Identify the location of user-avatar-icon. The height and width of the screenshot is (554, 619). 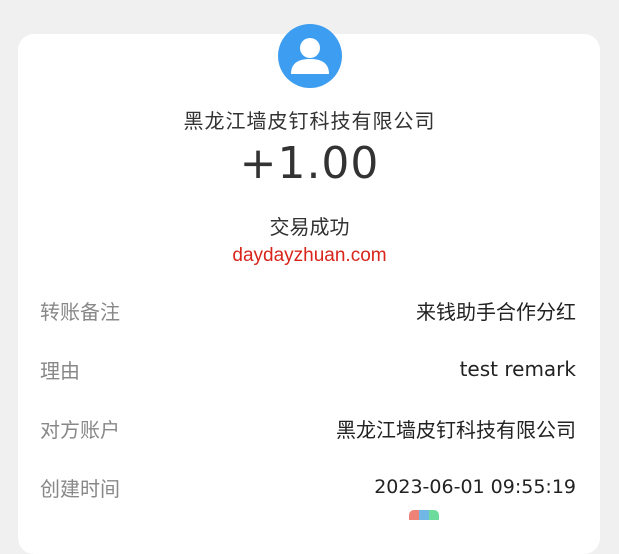
(310, 56).